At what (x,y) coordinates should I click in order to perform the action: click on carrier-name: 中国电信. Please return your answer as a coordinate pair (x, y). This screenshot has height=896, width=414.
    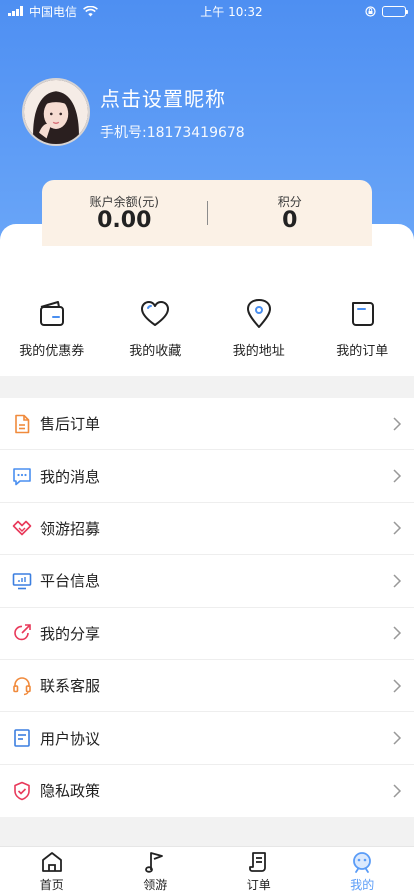
    Looking at the image, I should click on (53, 11).